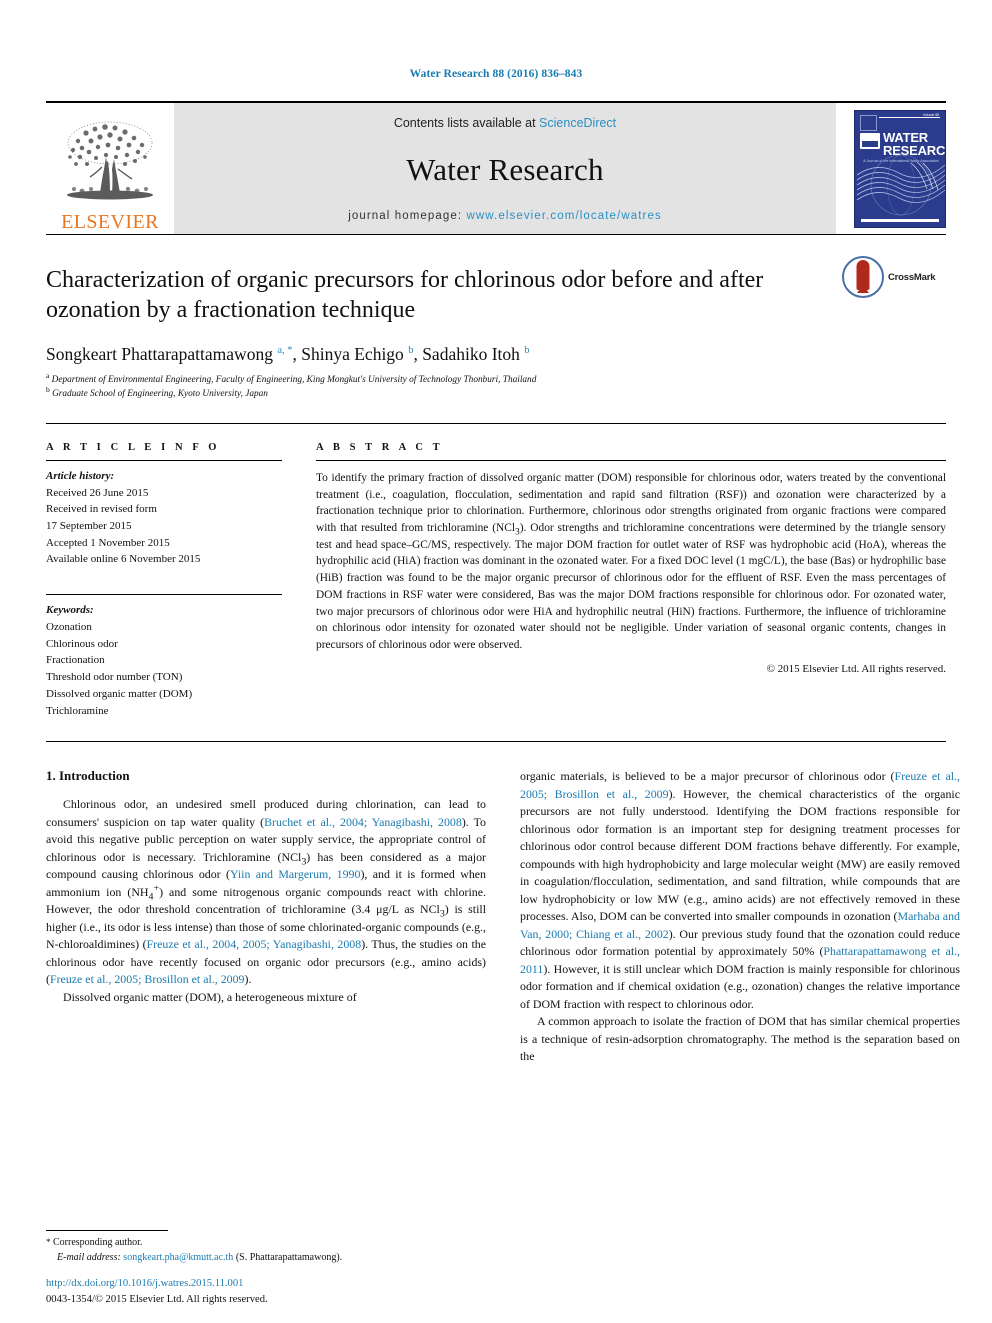  What do you see at coordinates (900, 184) in the screenshot?
I see `cover-wave-graphic` at bounding box center [900, 184].